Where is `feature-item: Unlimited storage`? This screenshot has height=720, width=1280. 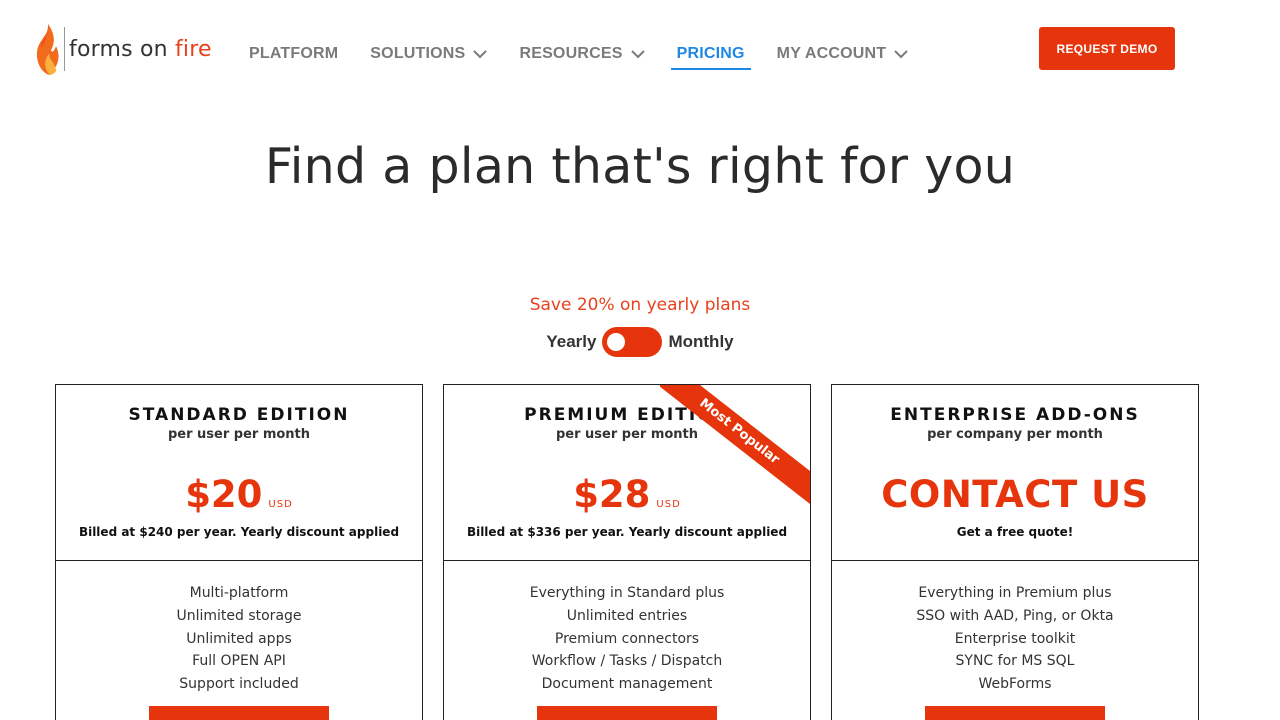 feature-item: Unlimited storage is located at coordinates (239, 615).